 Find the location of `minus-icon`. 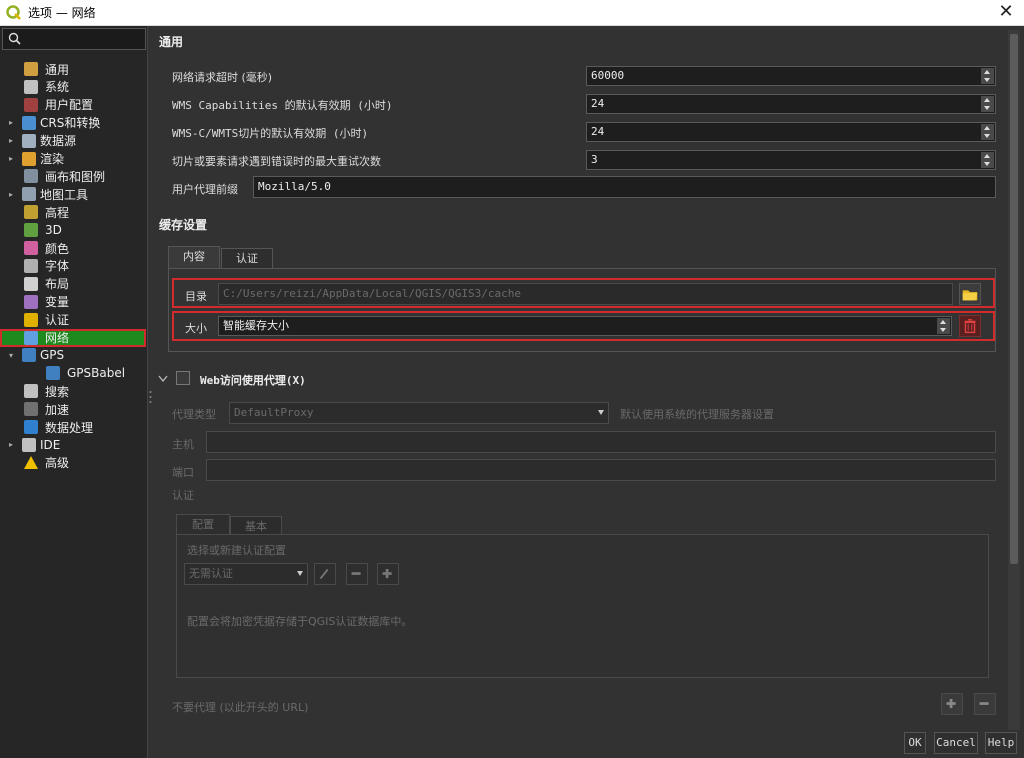

minus-icon is located at coordinates (984, 703).